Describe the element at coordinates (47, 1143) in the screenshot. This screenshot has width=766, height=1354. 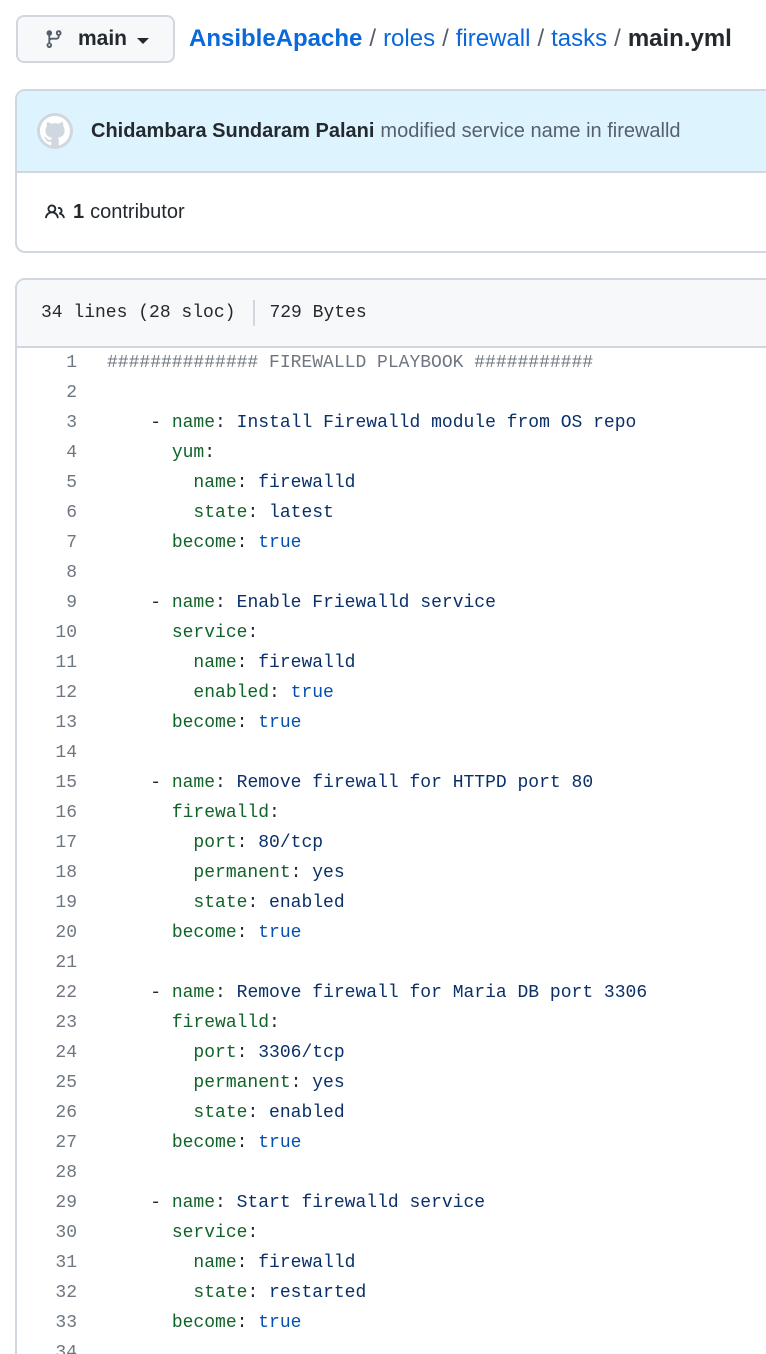
I see `line-number: 27` at that location.